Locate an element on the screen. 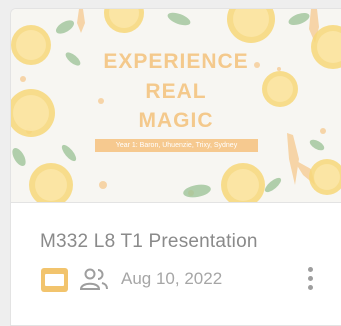 The height and width of the screenshot is (326, 341). more-vert-icon is located at coordinates (310, 269).